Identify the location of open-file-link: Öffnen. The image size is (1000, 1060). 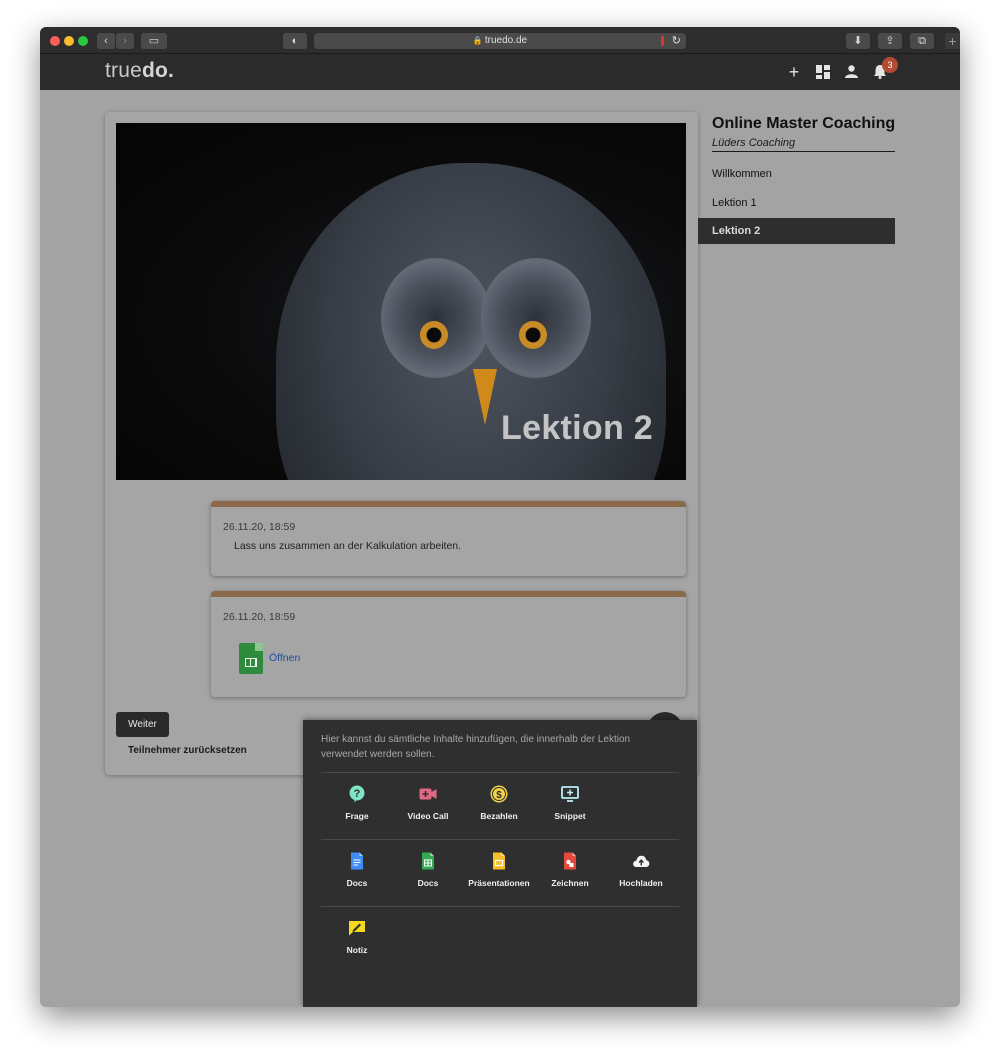
(284, 658).